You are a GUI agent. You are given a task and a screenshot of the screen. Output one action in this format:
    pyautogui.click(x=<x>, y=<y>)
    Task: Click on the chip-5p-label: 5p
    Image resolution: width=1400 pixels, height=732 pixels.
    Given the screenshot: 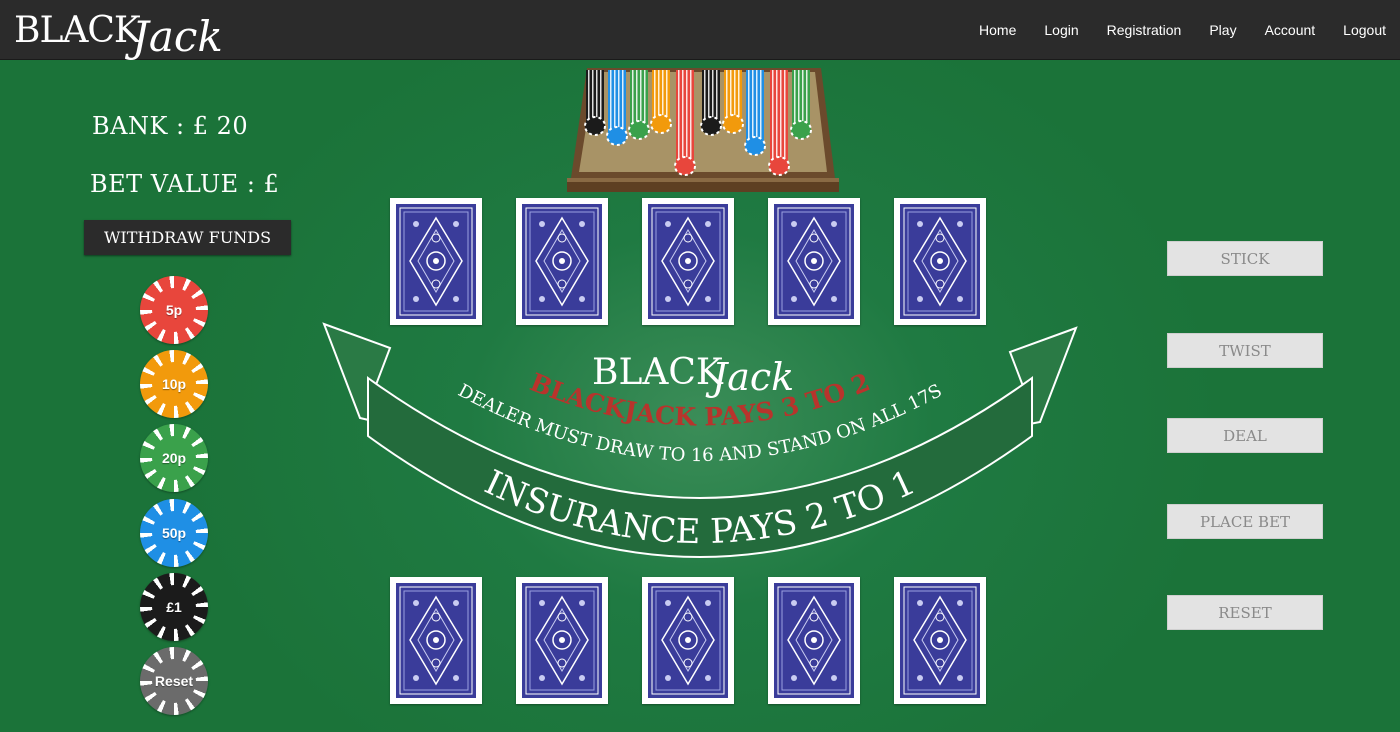 What is the action you would take?
    pyautogui.click(x=174, y=310)
    